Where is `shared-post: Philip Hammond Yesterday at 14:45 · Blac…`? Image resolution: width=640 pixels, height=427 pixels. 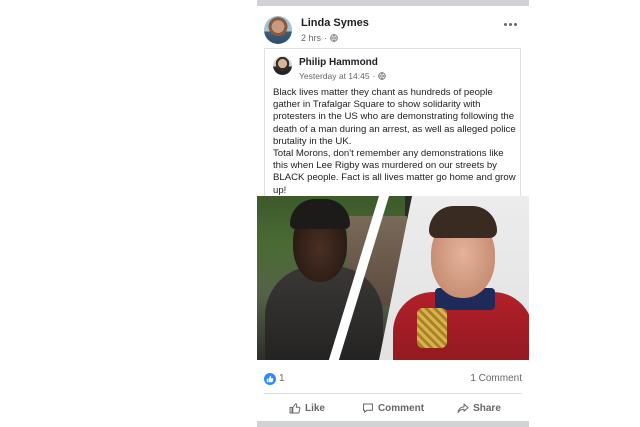
shared-post: Philip Hammond Yesterday at 14:45 · Blac… is located at coordinates (392, 122).